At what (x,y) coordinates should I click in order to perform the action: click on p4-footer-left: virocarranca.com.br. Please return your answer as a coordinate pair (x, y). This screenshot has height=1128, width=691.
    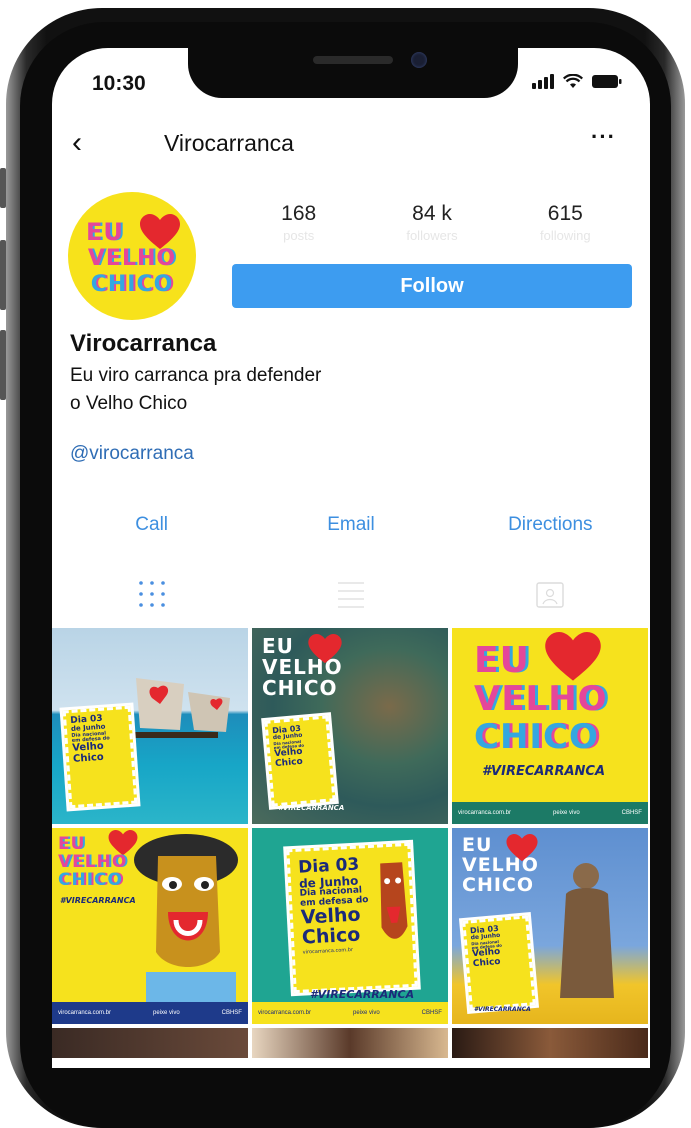
    Looking at the image, I should click on (85, 1013).